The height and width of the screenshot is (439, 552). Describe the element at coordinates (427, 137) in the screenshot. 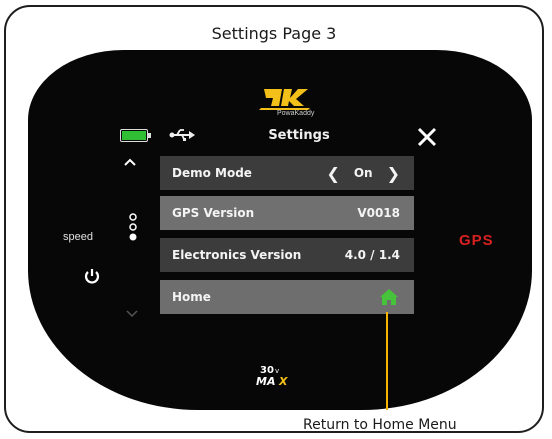

I see `close-icon` at that location.